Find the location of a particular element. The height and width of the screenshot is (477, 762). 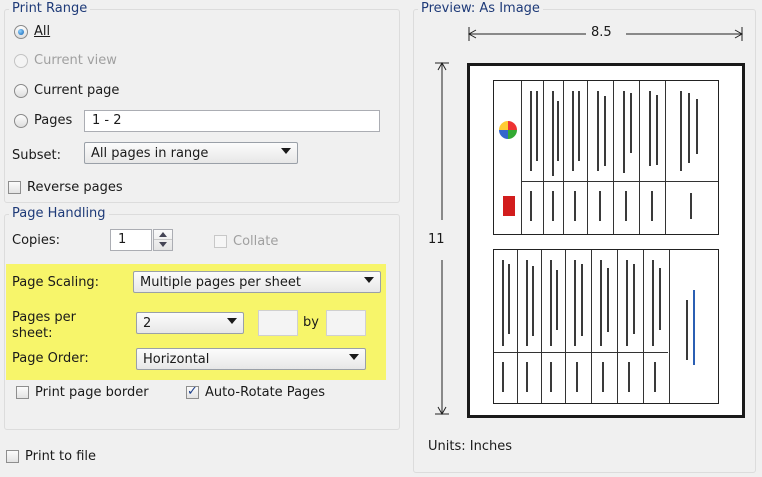

pages-per-sheet-custom-x is located at coordinates (278, 323).